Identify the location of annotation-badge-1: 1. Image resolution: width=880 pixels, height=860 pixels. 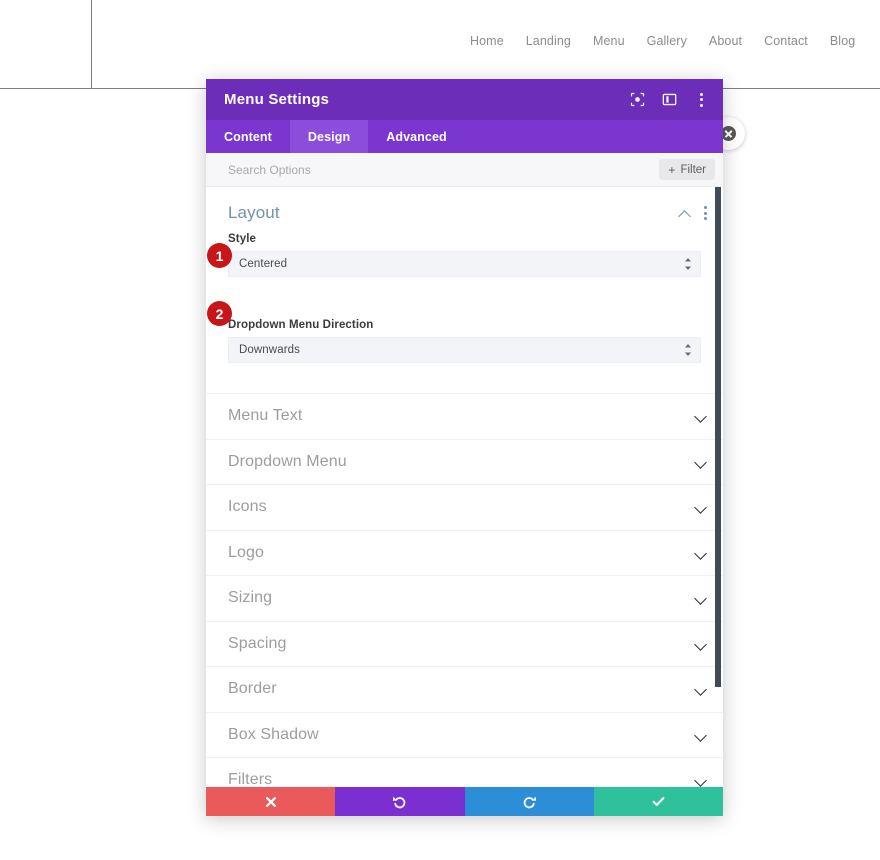
(219, 255).